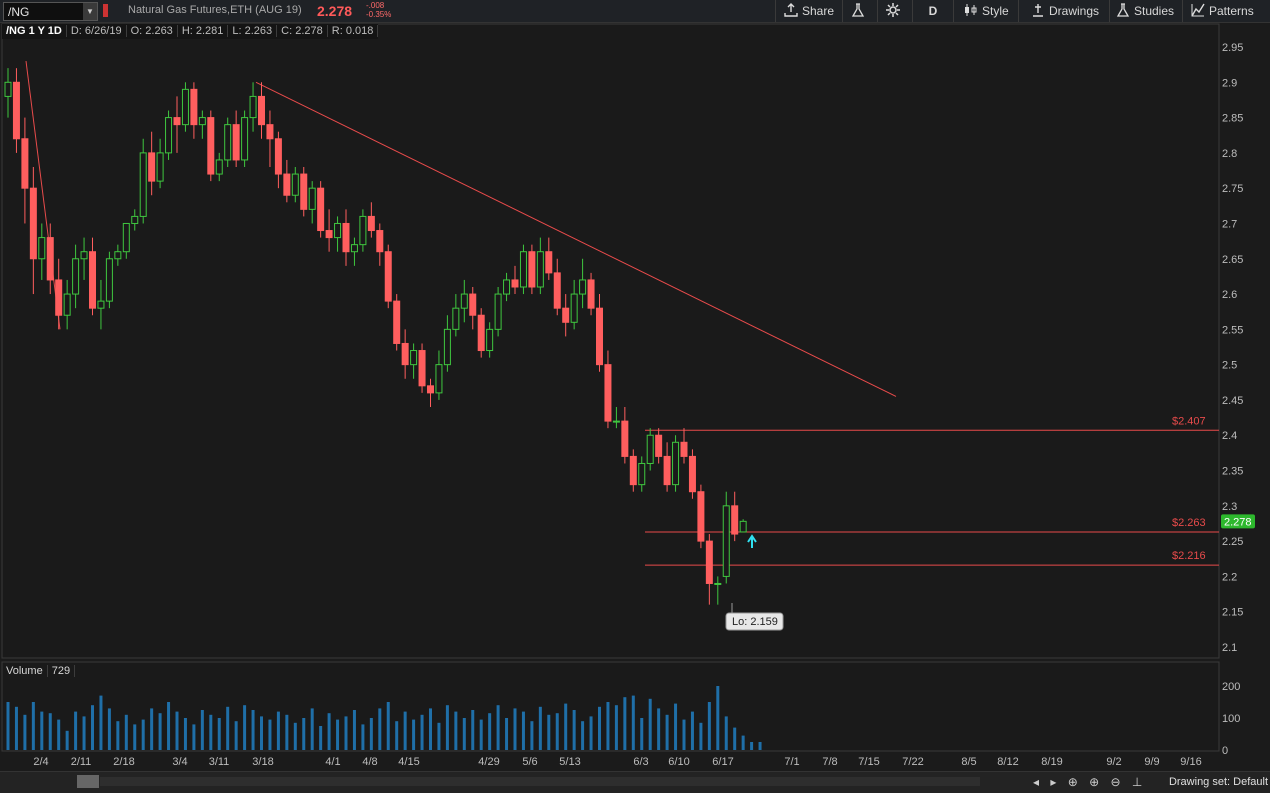  I want to click on time-tick-label: 4/8, so click(369, 762).